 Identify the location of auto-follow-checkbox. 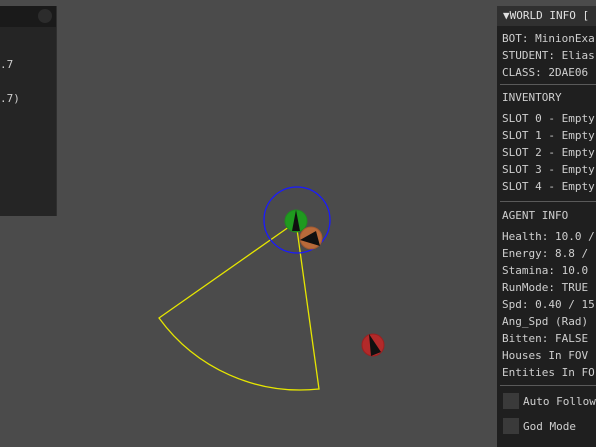
(511, 401).